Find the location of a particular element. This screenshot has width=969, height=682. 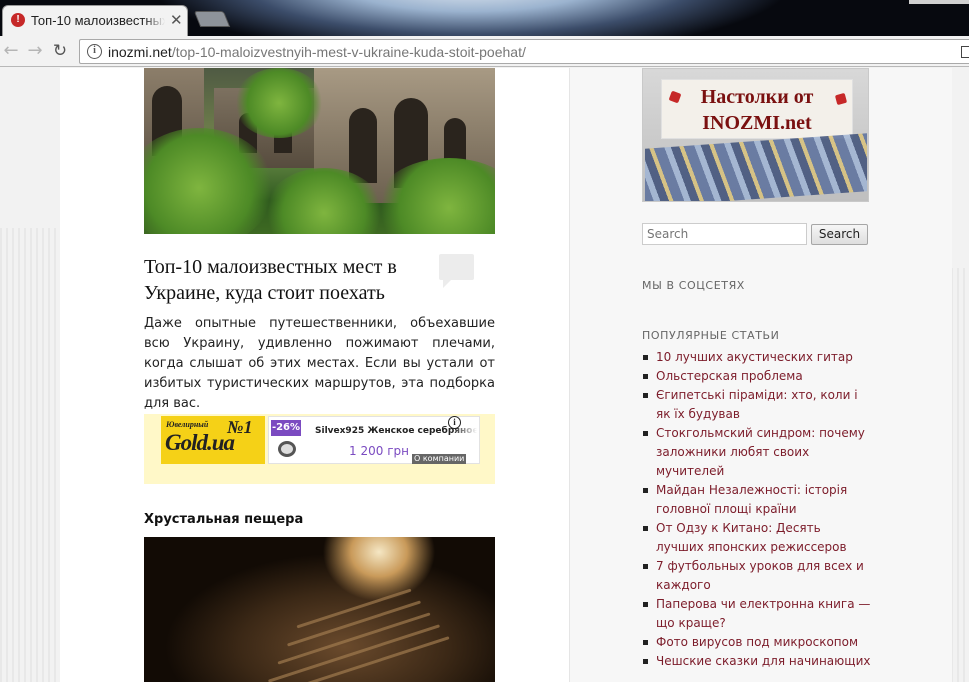

browser-tab-active: ! Топ-10 малоизвестных мест в Украине ✕ is located at coordinates (95, 20).